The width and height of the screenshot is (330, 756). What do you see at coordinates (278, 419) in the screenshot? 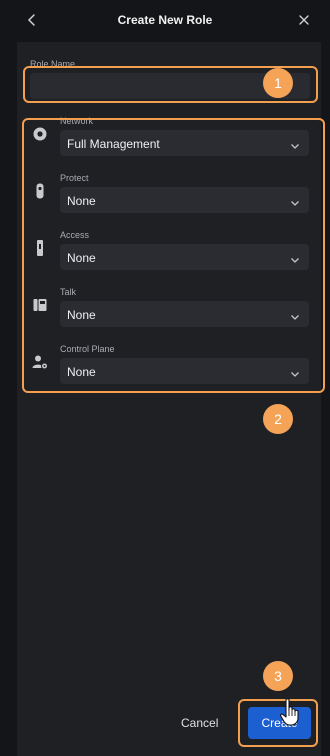
I see `step2-badge: 2` at bounding box center [278, 419].